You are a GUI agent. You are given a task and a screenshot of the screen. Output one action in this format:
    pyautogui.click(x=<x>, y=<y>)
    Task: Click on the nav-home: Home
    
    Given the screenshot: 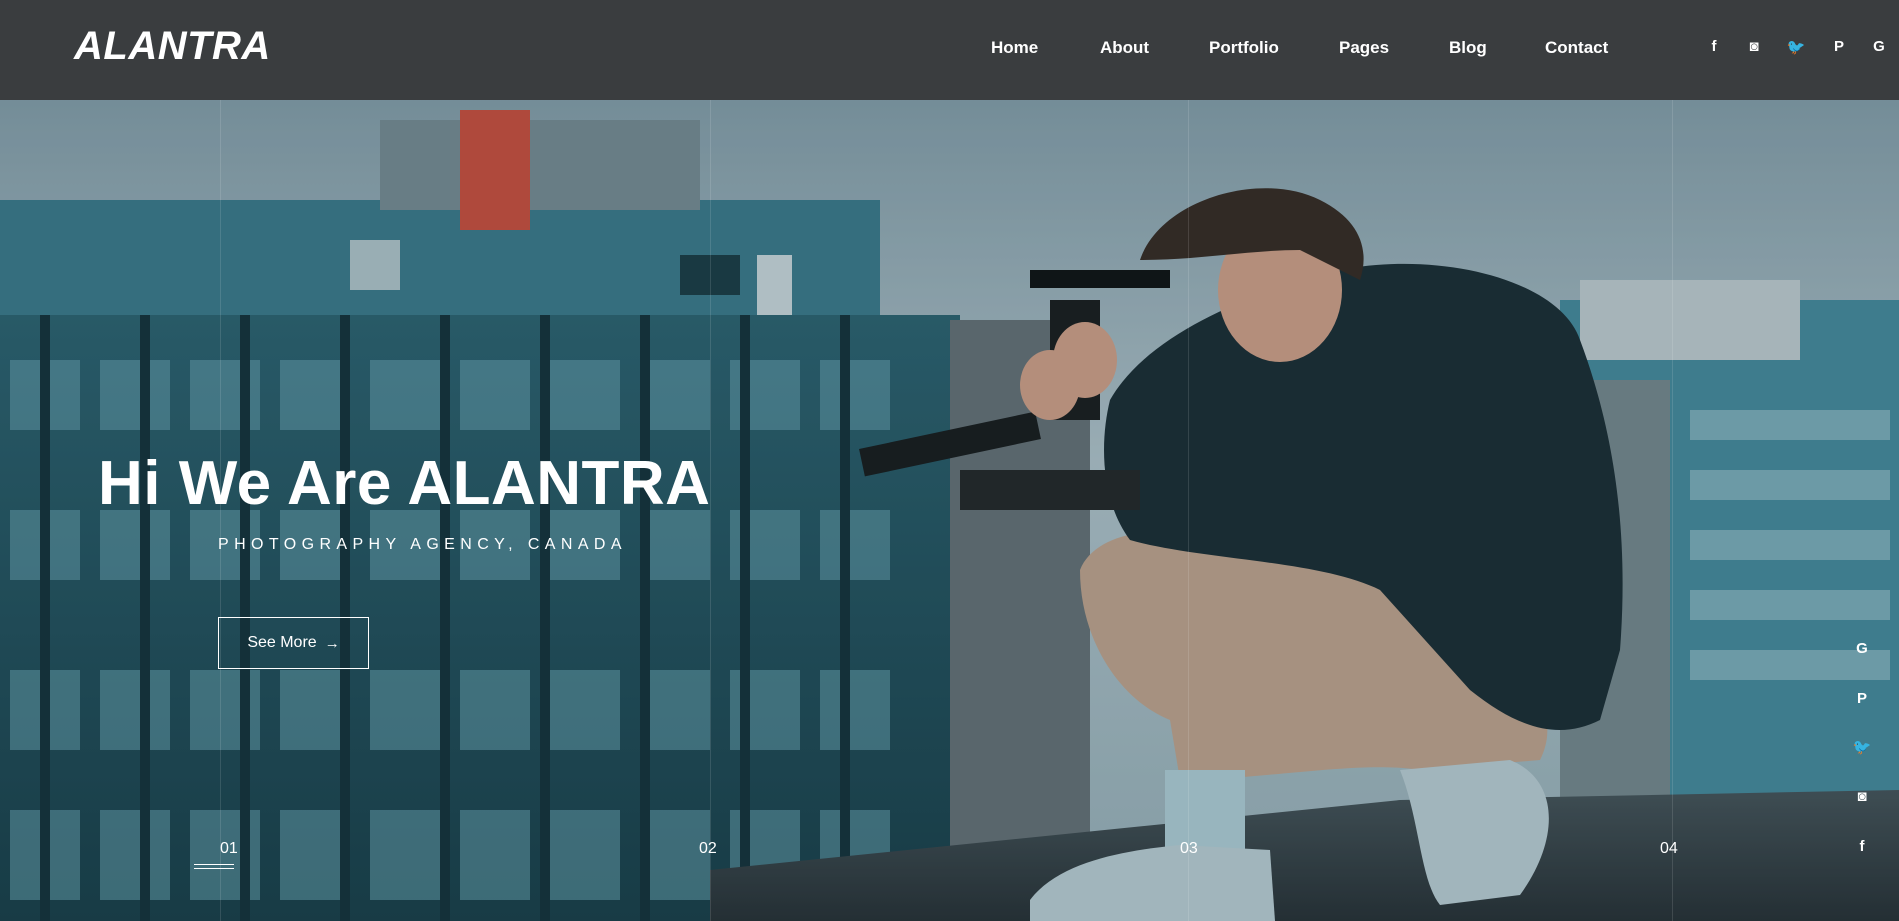 What is the action you would take?
    pyautogui.click(x=1014, y=48)
    